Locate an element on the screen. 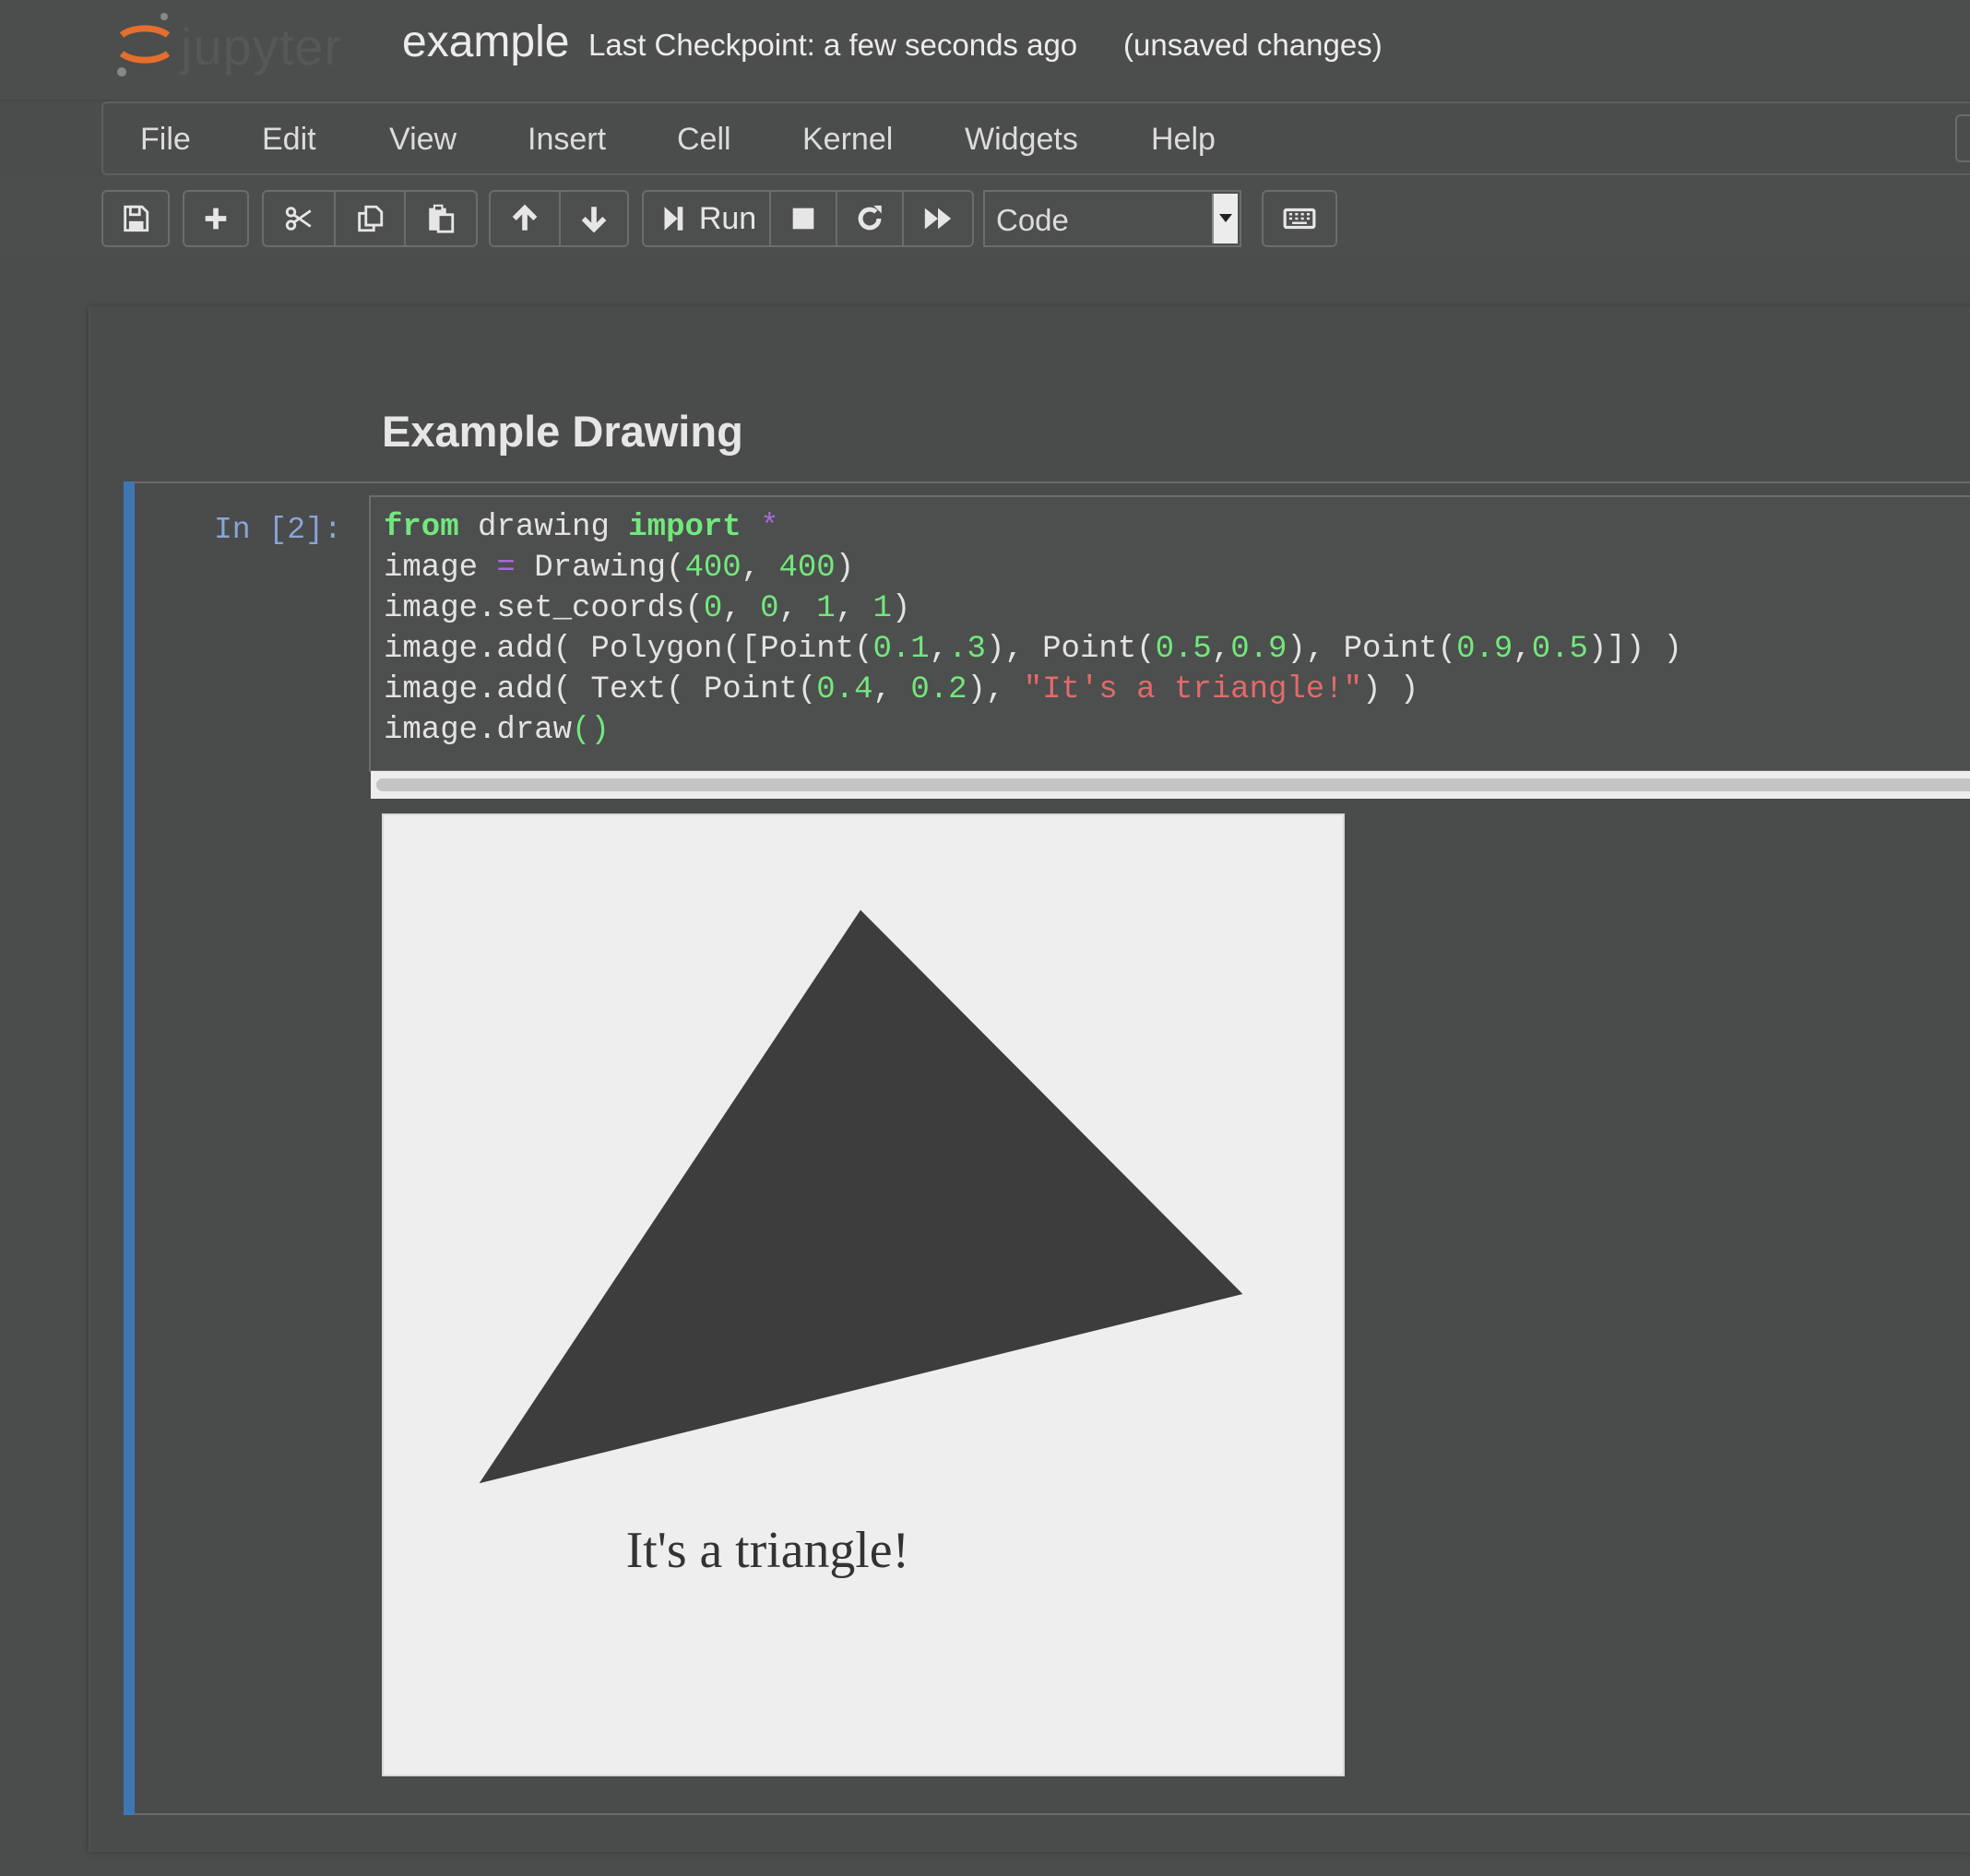 This screenshot has height=1876, width=1970. menu-help: Help is located at coordinates (1183, 140).